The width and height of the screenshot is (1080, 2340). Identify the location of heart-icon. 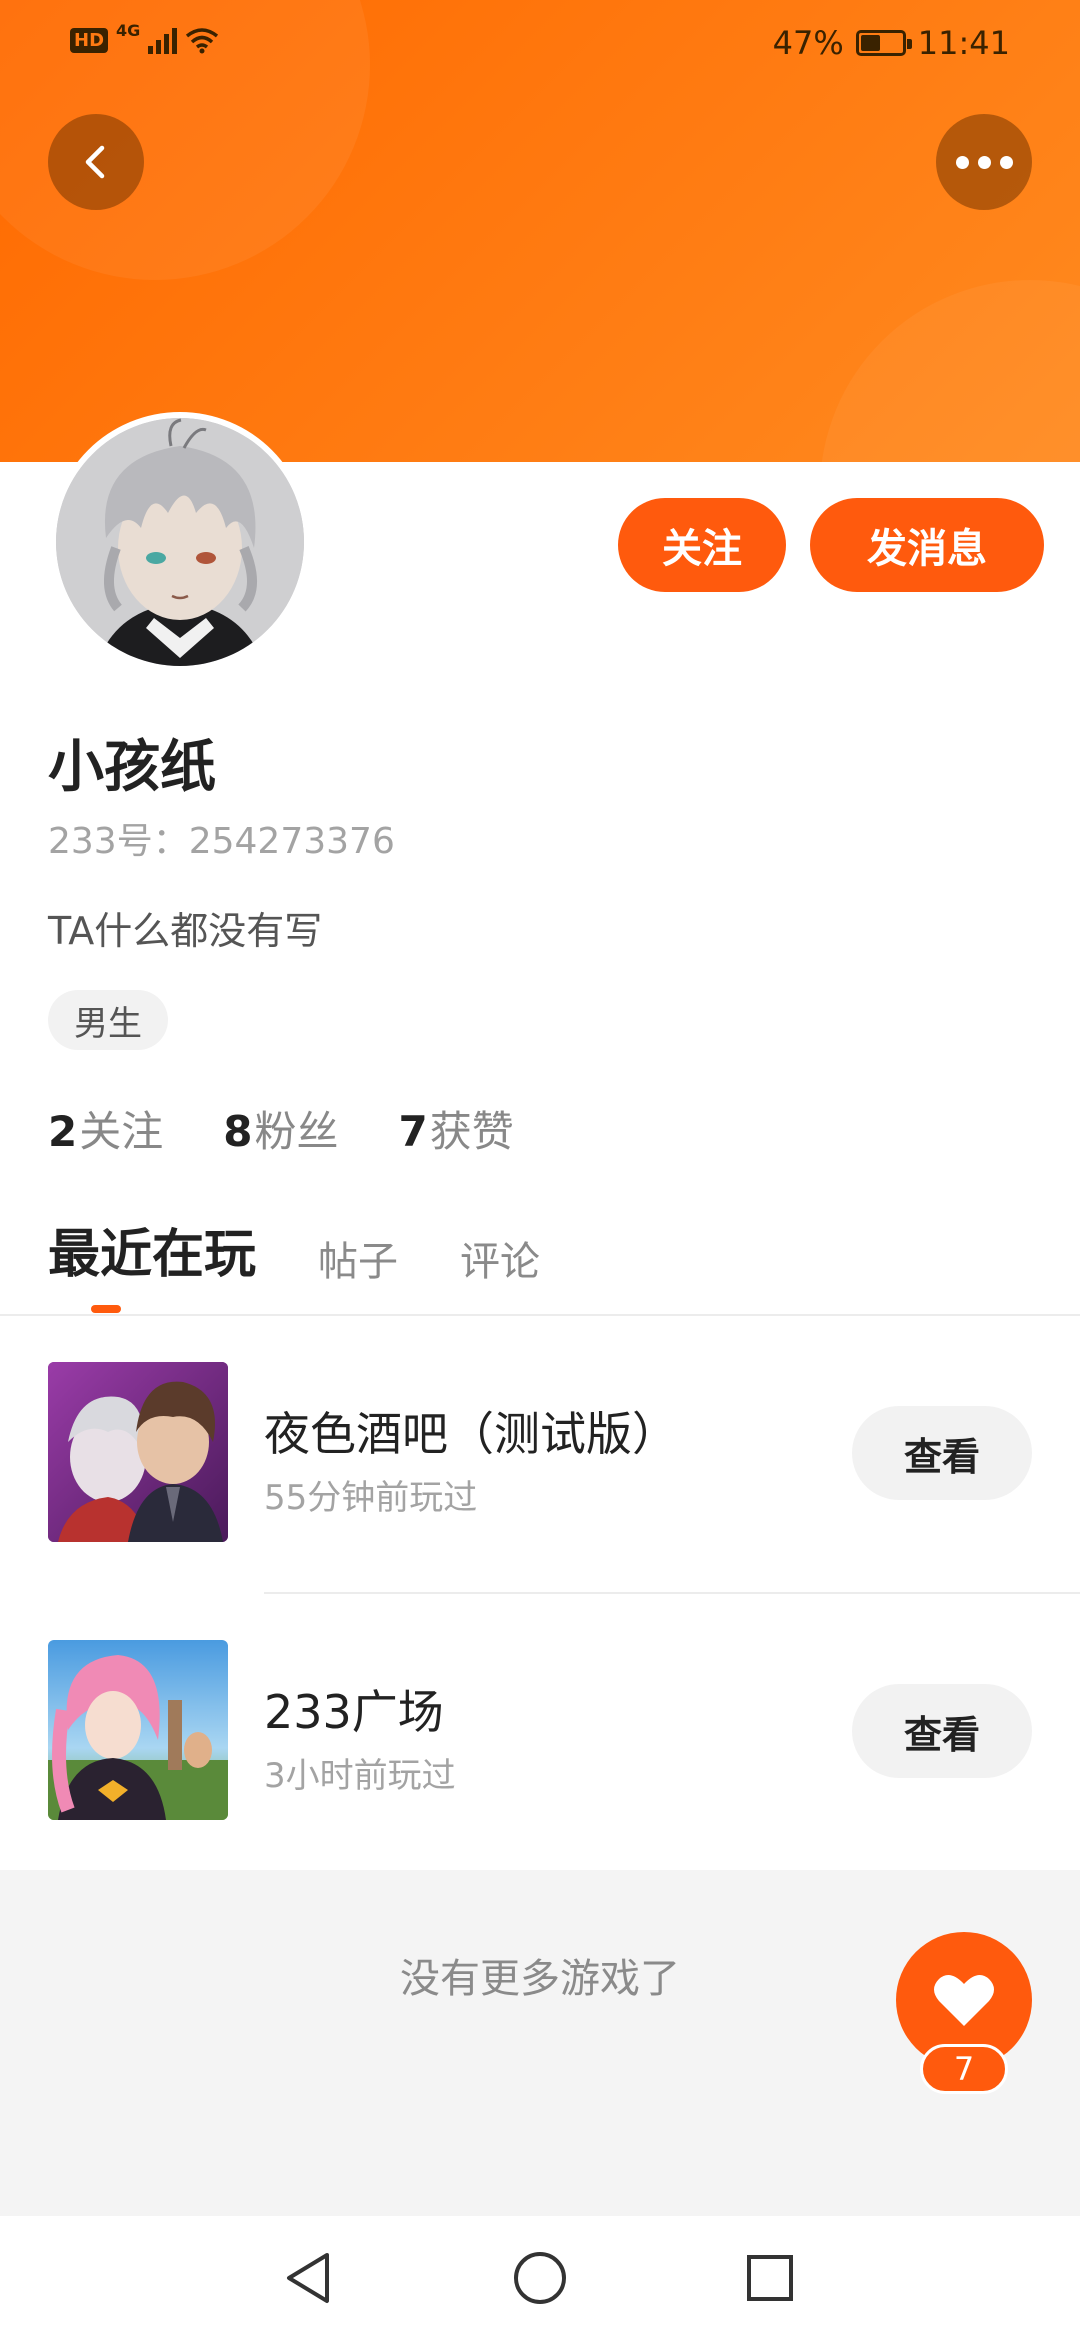
(964, 2000).